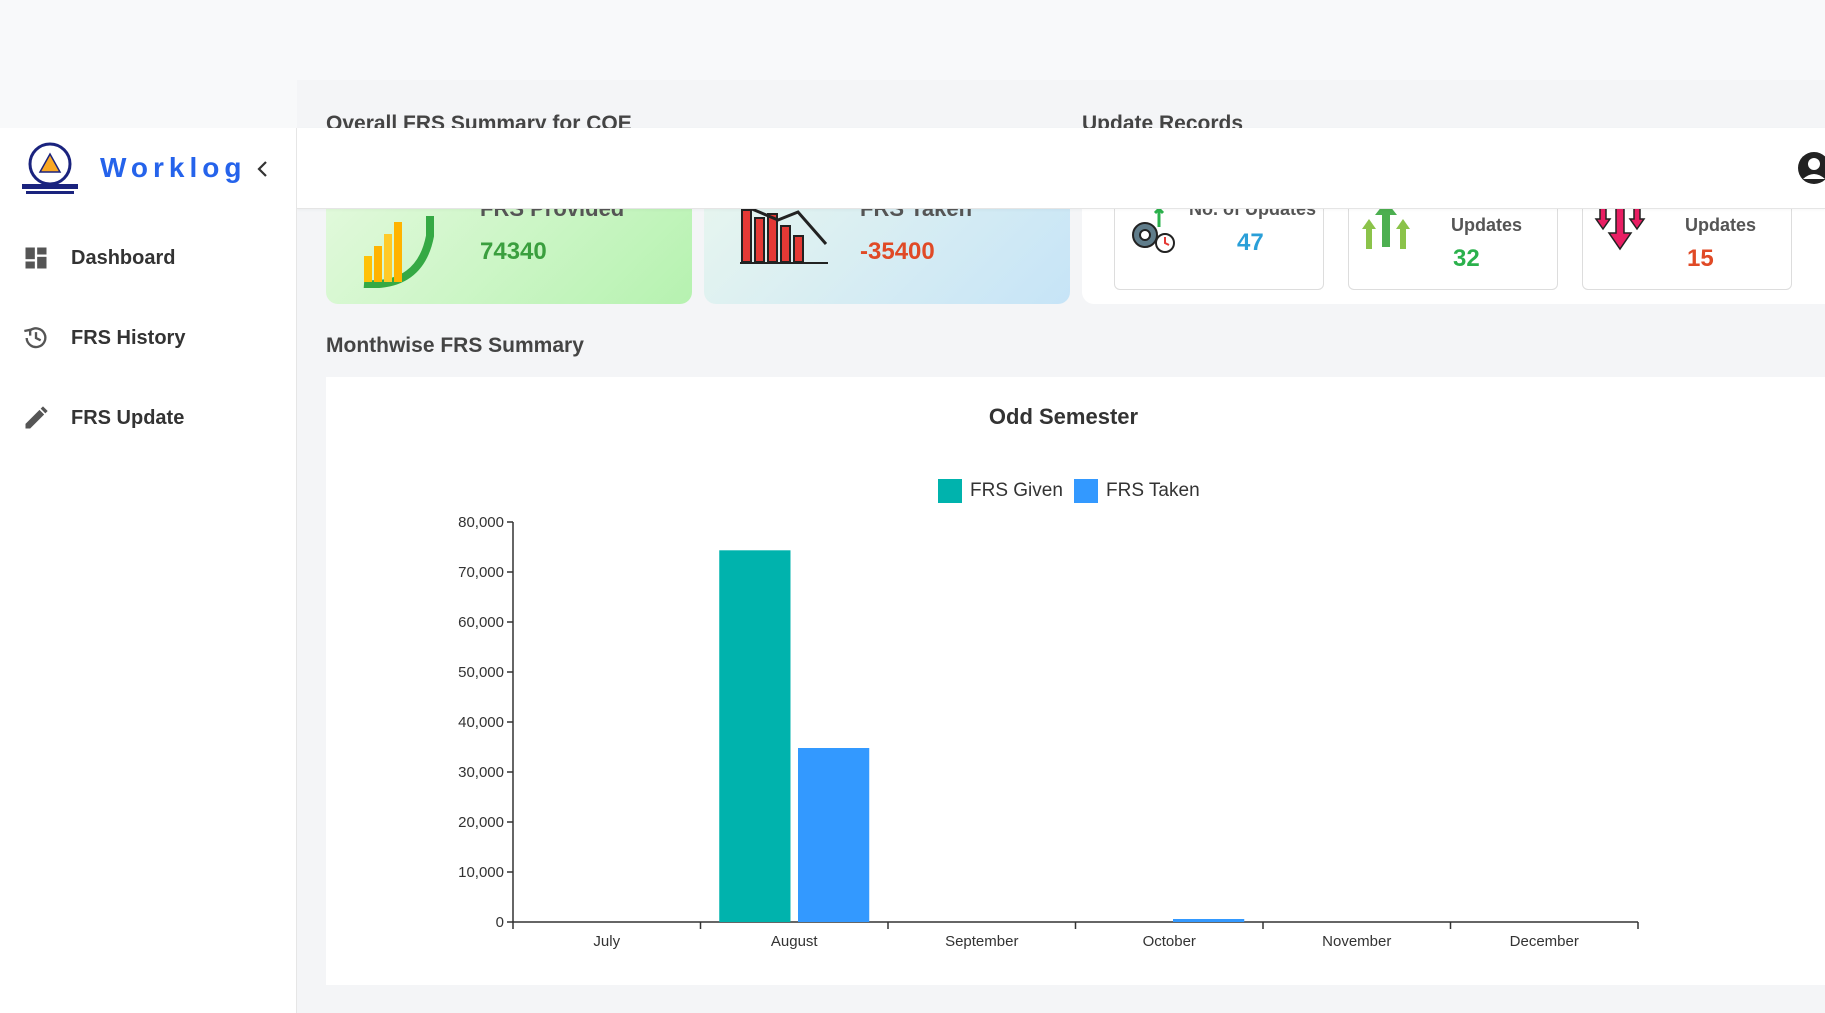  I want to click on x-tick-label: November, so click(1356, 941).